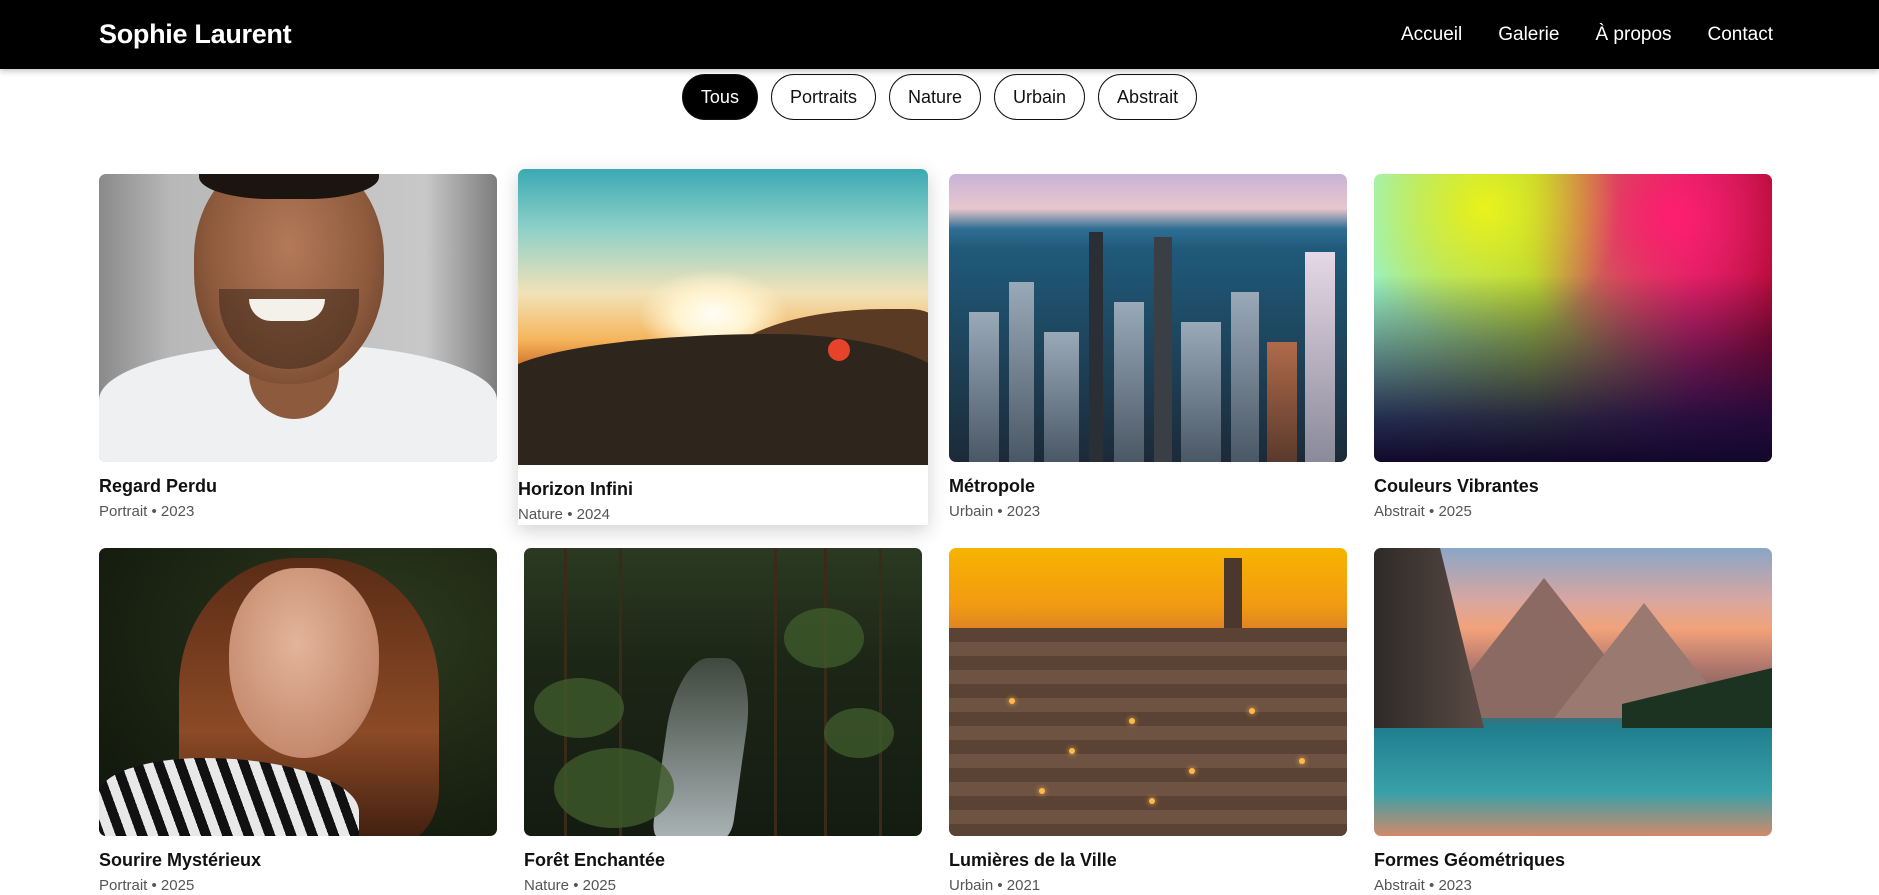 The height and width of the screenshot is (895, 1879). I want to click on card-meta: Urbain • 2021, so click(995, 885).